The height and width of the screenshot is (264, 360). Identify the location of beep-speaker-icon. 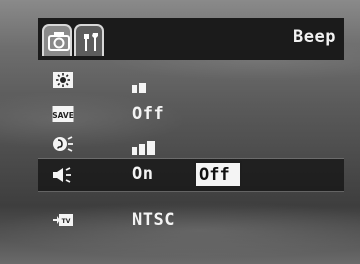
(62, 175).